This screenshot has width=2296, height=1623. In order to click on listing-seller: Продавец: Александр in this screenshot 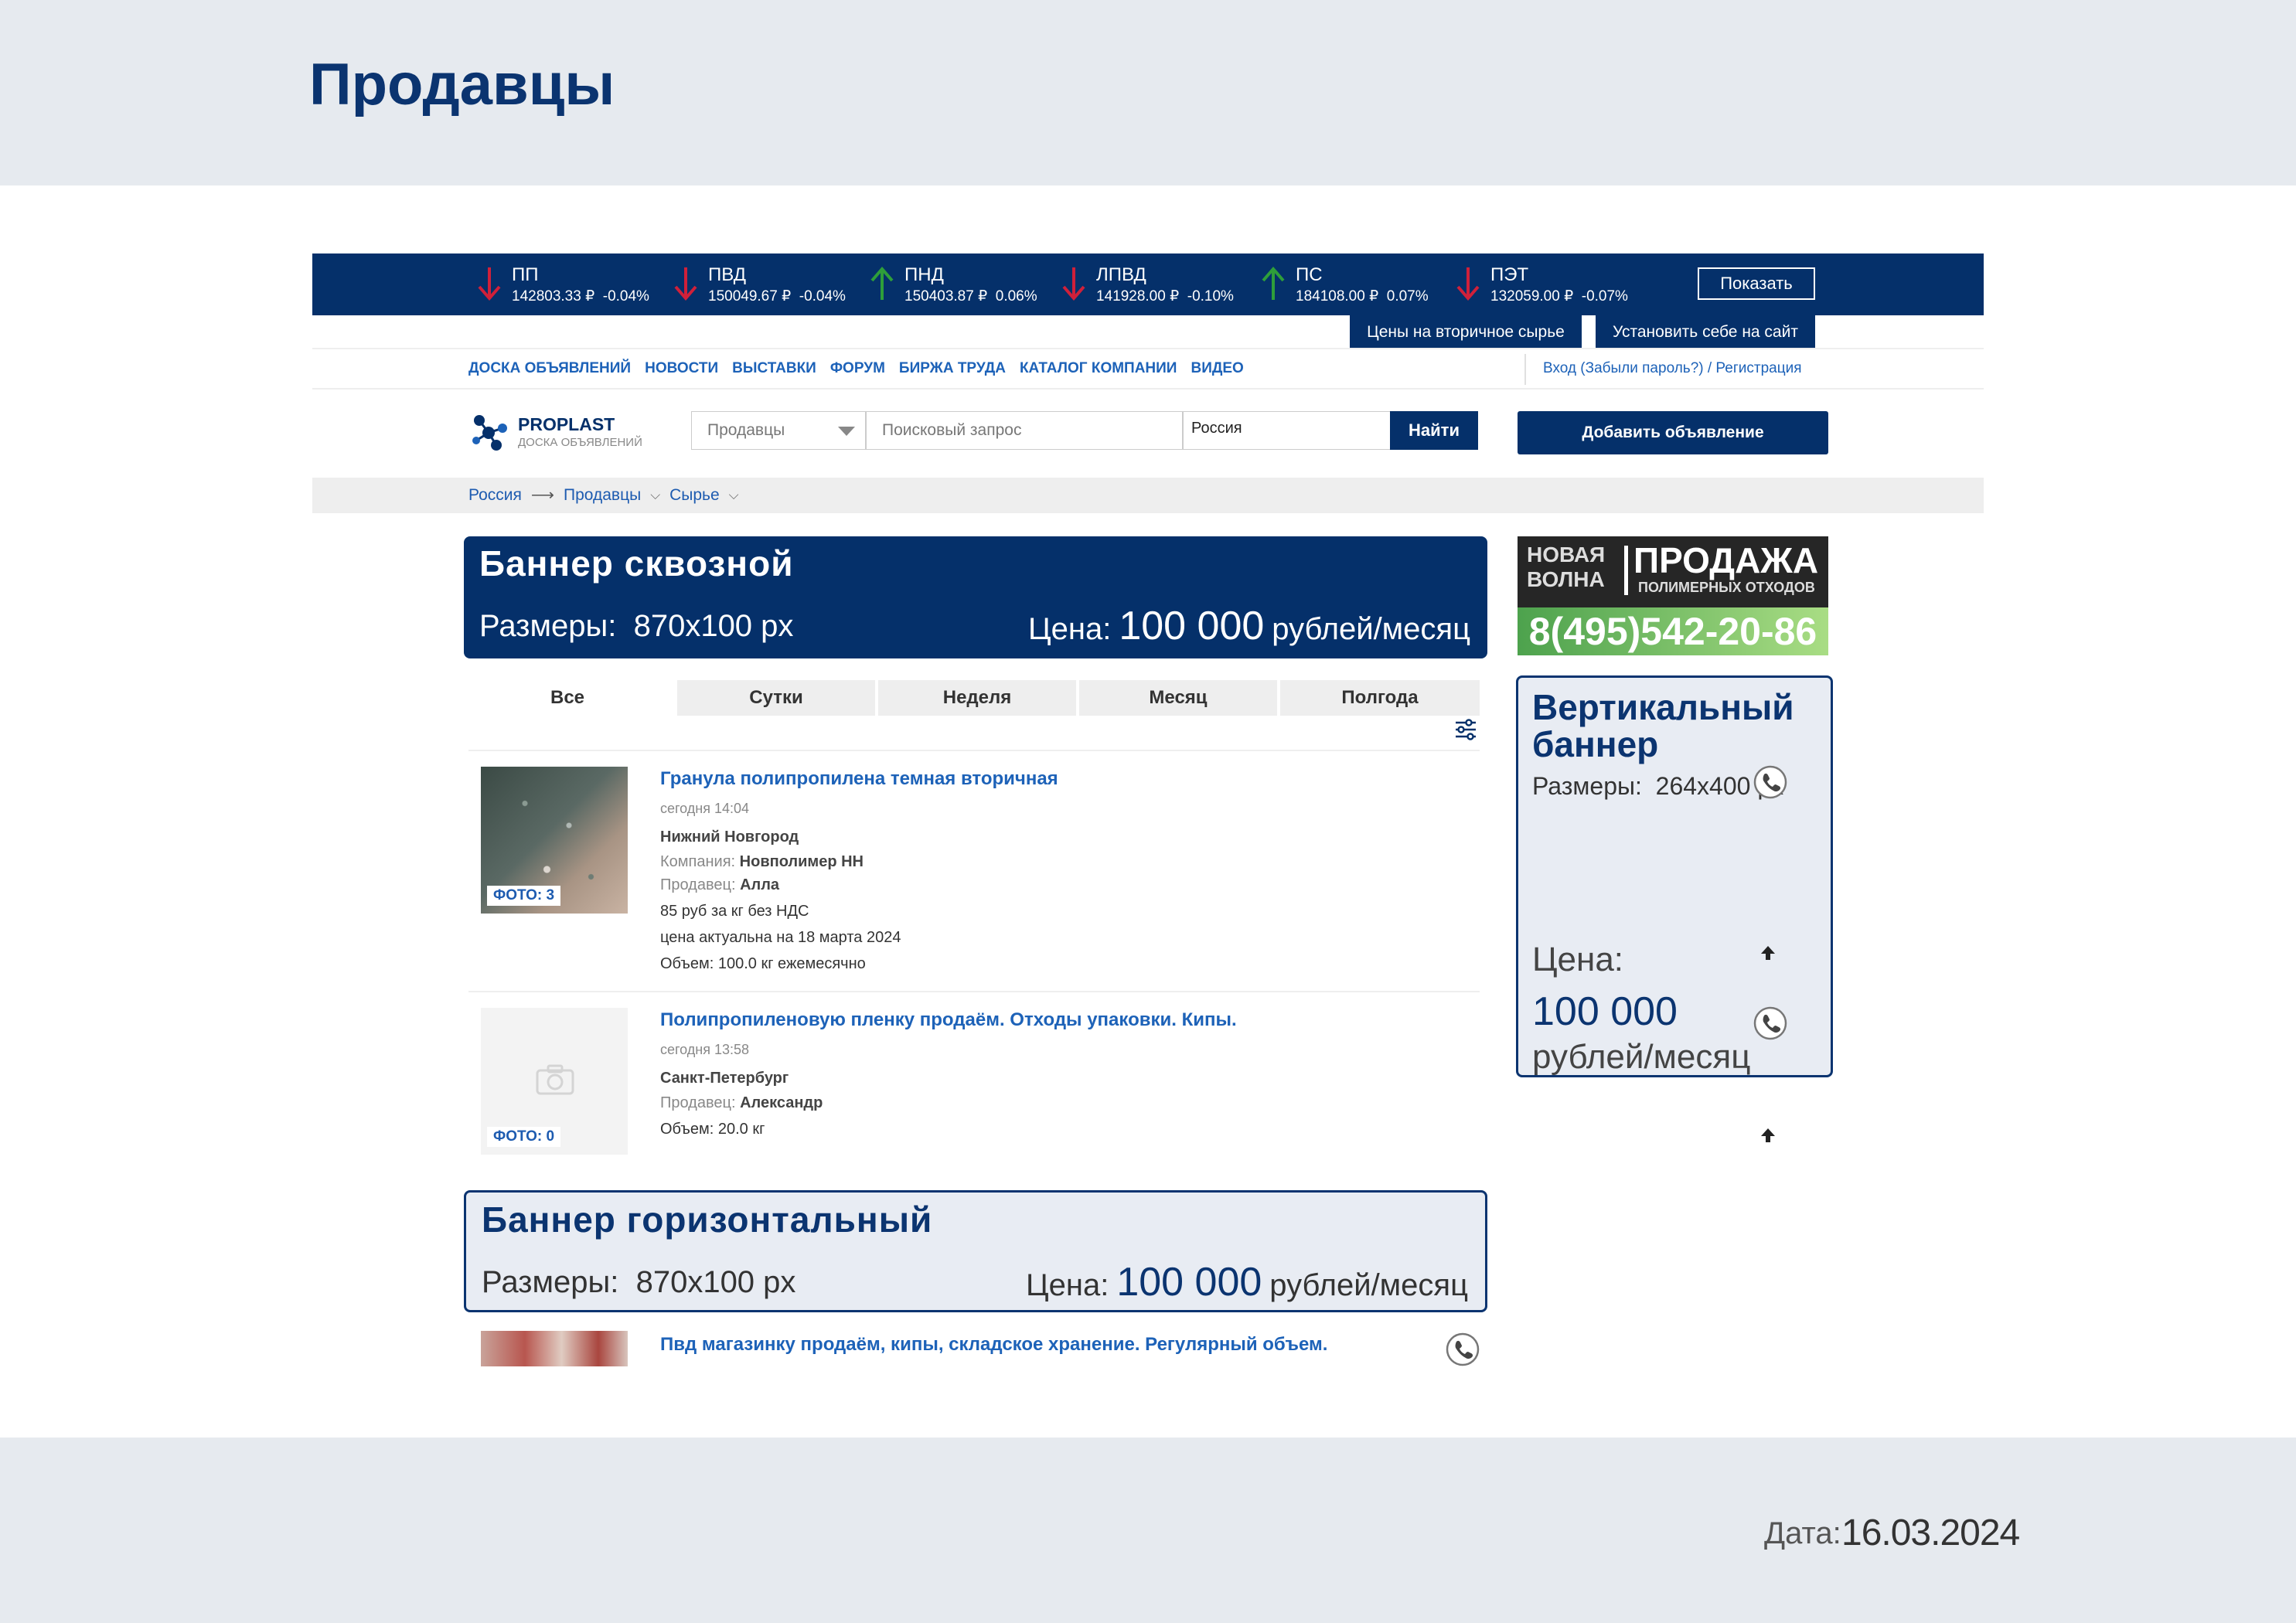, I will do `click(741, 1102)`.